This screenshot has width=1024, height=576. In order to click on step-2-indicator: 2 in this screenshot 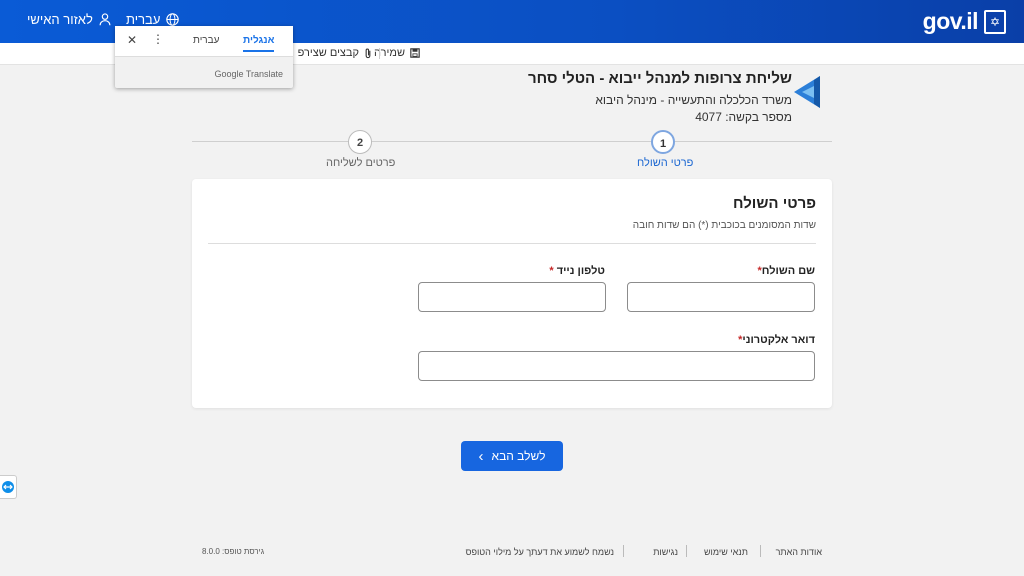, I will do `click(360, 142)`.